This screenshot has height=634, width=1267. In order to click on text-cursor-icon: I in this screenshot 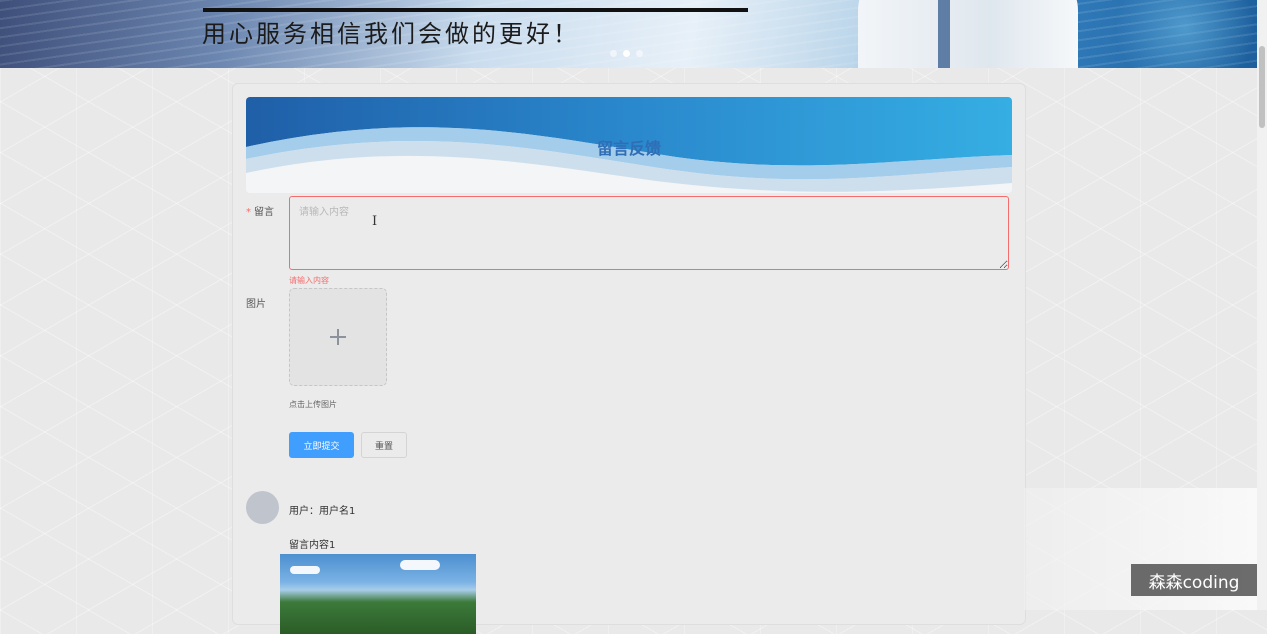, I will do `click(375, 221)`.